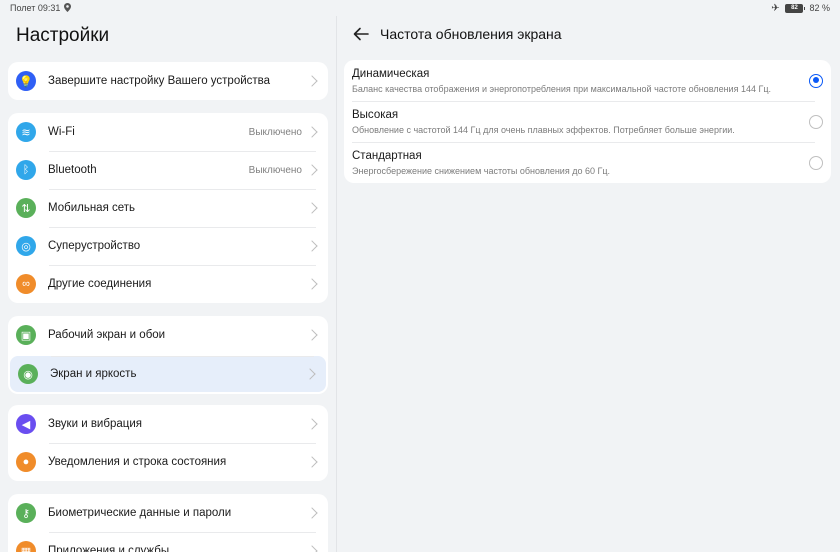  I want to click on eye-icon: ◉, so click(28, 374).